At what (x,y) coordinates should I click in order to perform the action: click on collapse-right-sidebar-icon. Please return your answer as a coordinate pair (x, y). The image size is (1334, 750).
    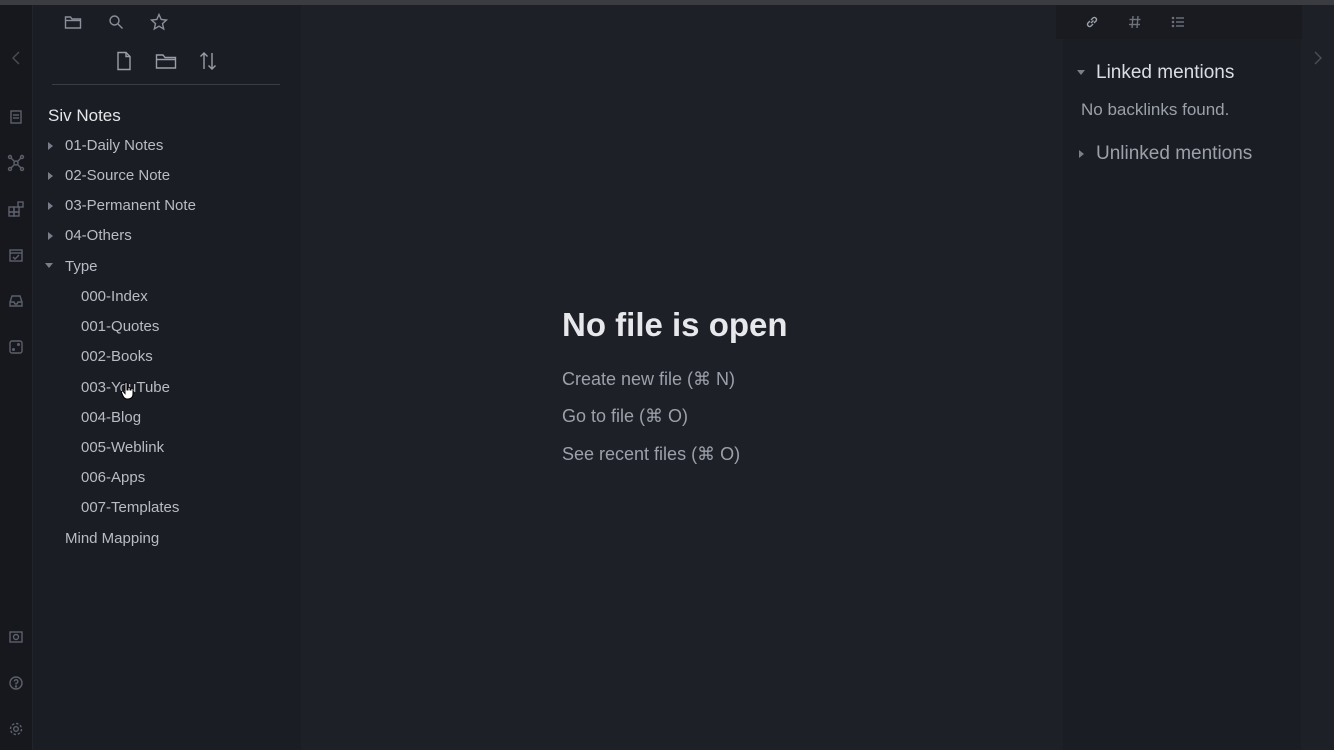
    Looking at the image, I should click on (1318, 58).